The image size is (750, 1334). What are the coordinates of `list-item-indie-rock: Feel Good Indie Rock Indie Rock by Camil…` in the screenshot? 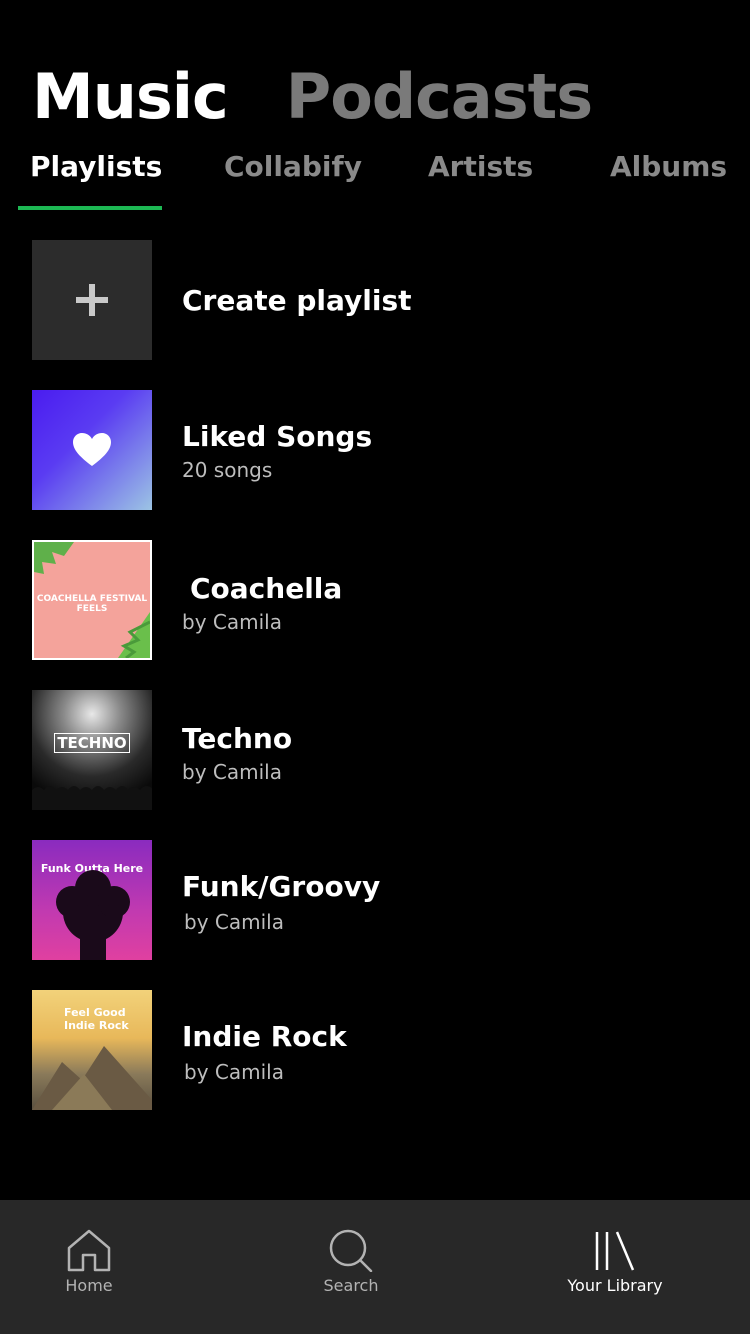 It's located at (377, 1050).